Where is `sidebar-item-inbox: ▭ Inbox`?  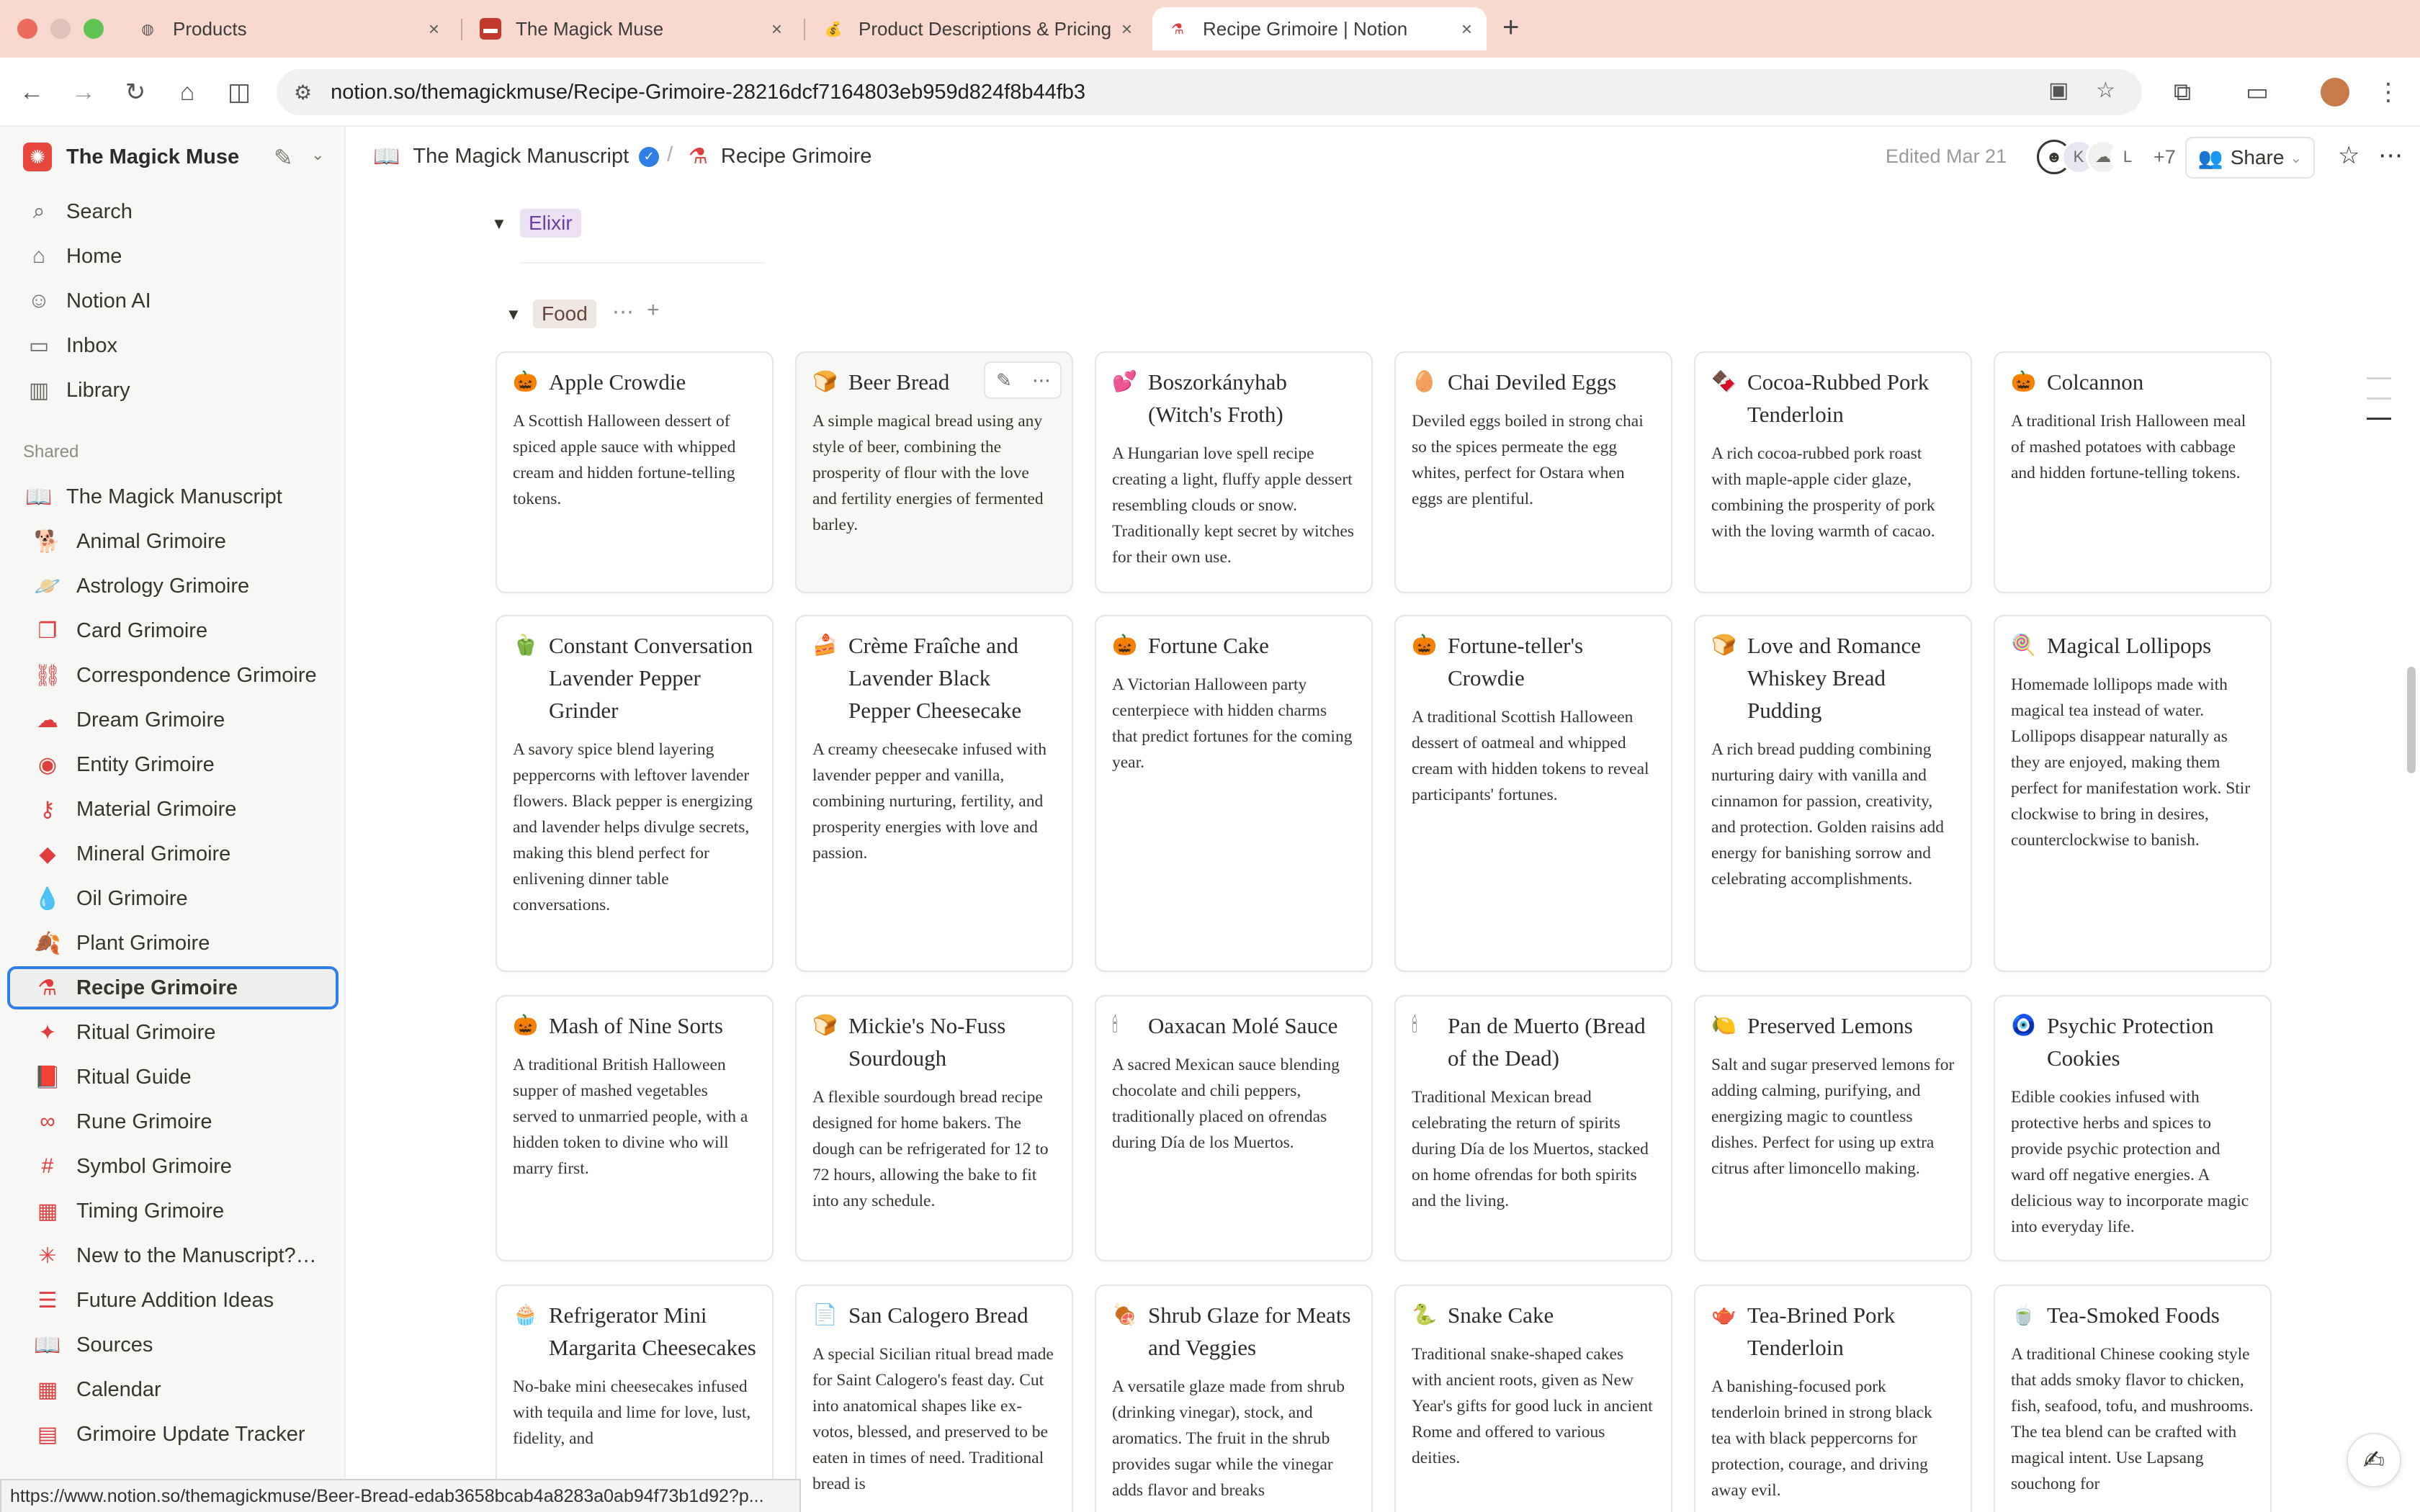
sidebar-item-inbox: ▭ Inbox is located at coordinates (173, 345).